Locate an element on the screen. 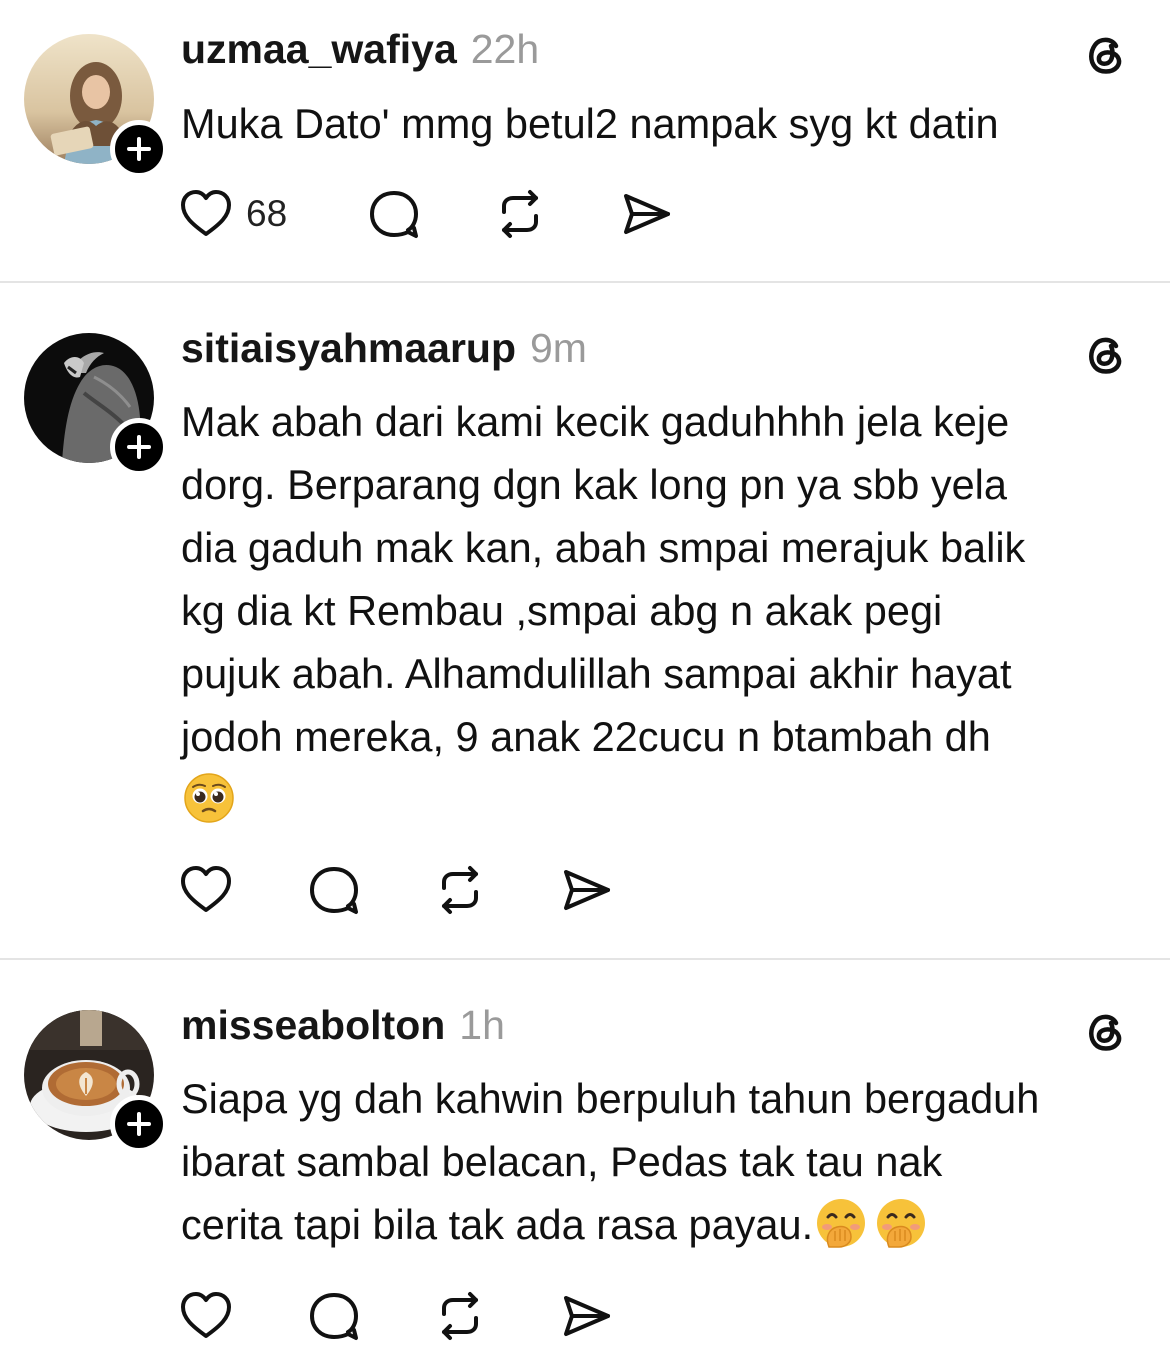  like-button: 68 is located at coordinates (232, 214).